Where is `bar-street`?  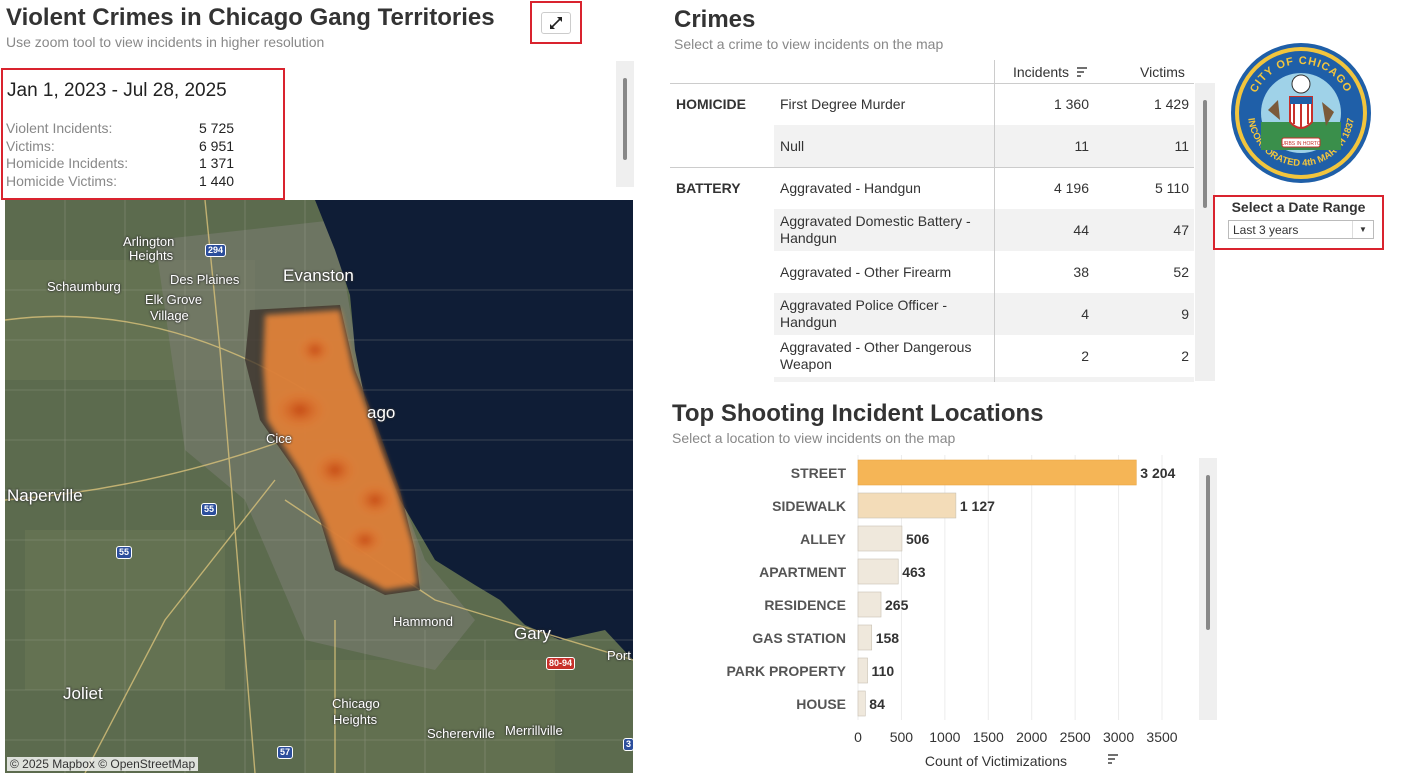
bar-street is located at coordinates (997, 472).